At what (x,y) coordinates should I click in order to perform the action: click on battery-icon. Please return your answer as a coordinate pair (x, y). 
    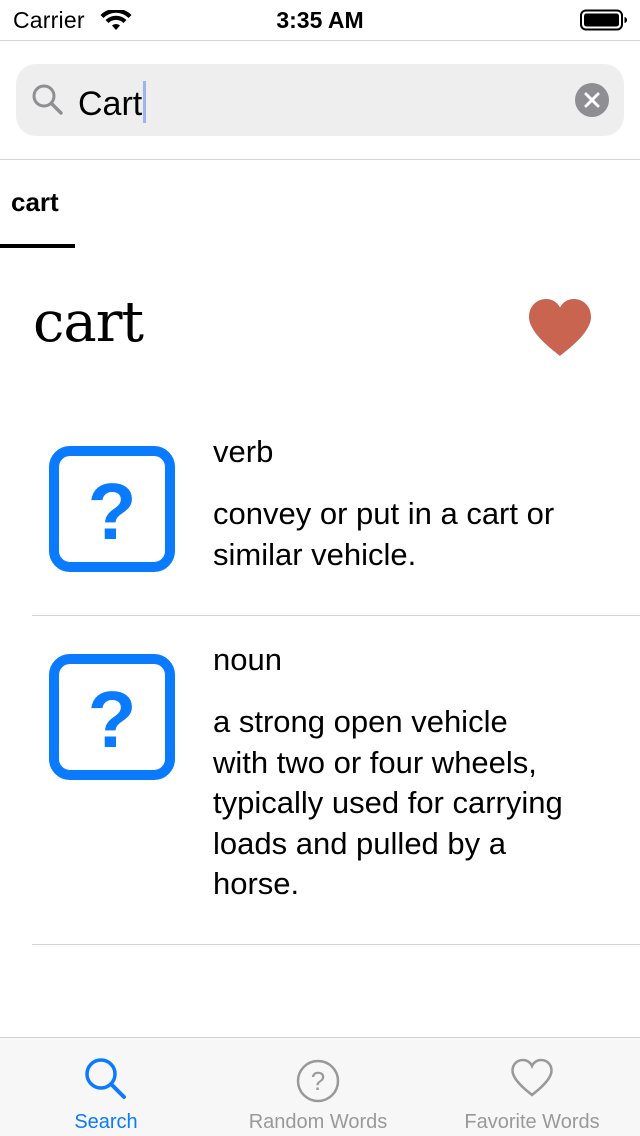
    Looking at the image, I should click on (603, 20).